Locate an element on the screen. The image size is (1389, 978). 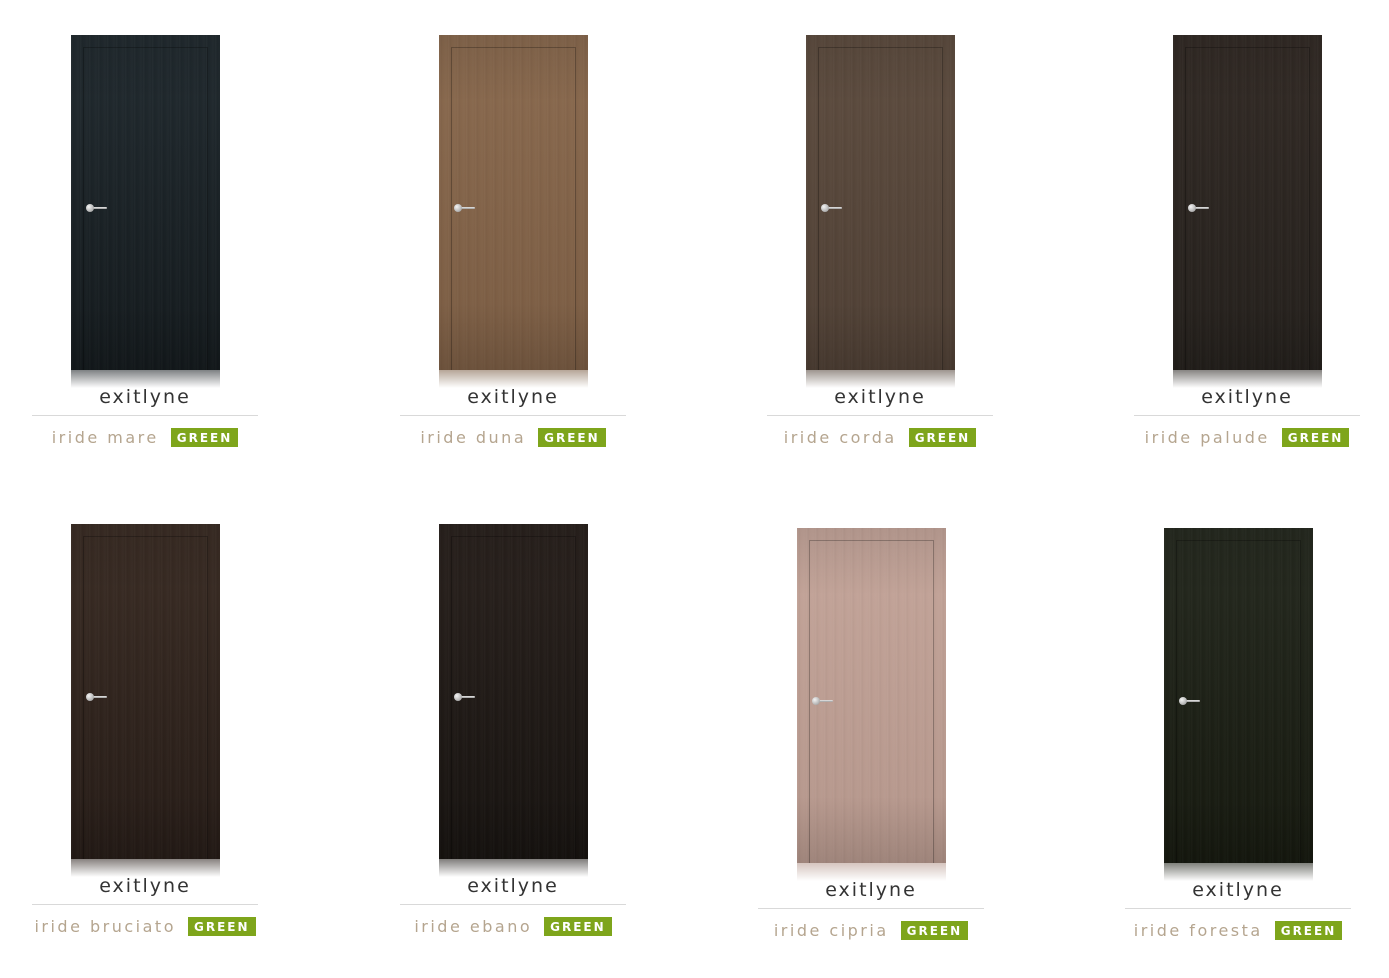
product-meta: iride mare GREEN is located at coordinates (145, 437).